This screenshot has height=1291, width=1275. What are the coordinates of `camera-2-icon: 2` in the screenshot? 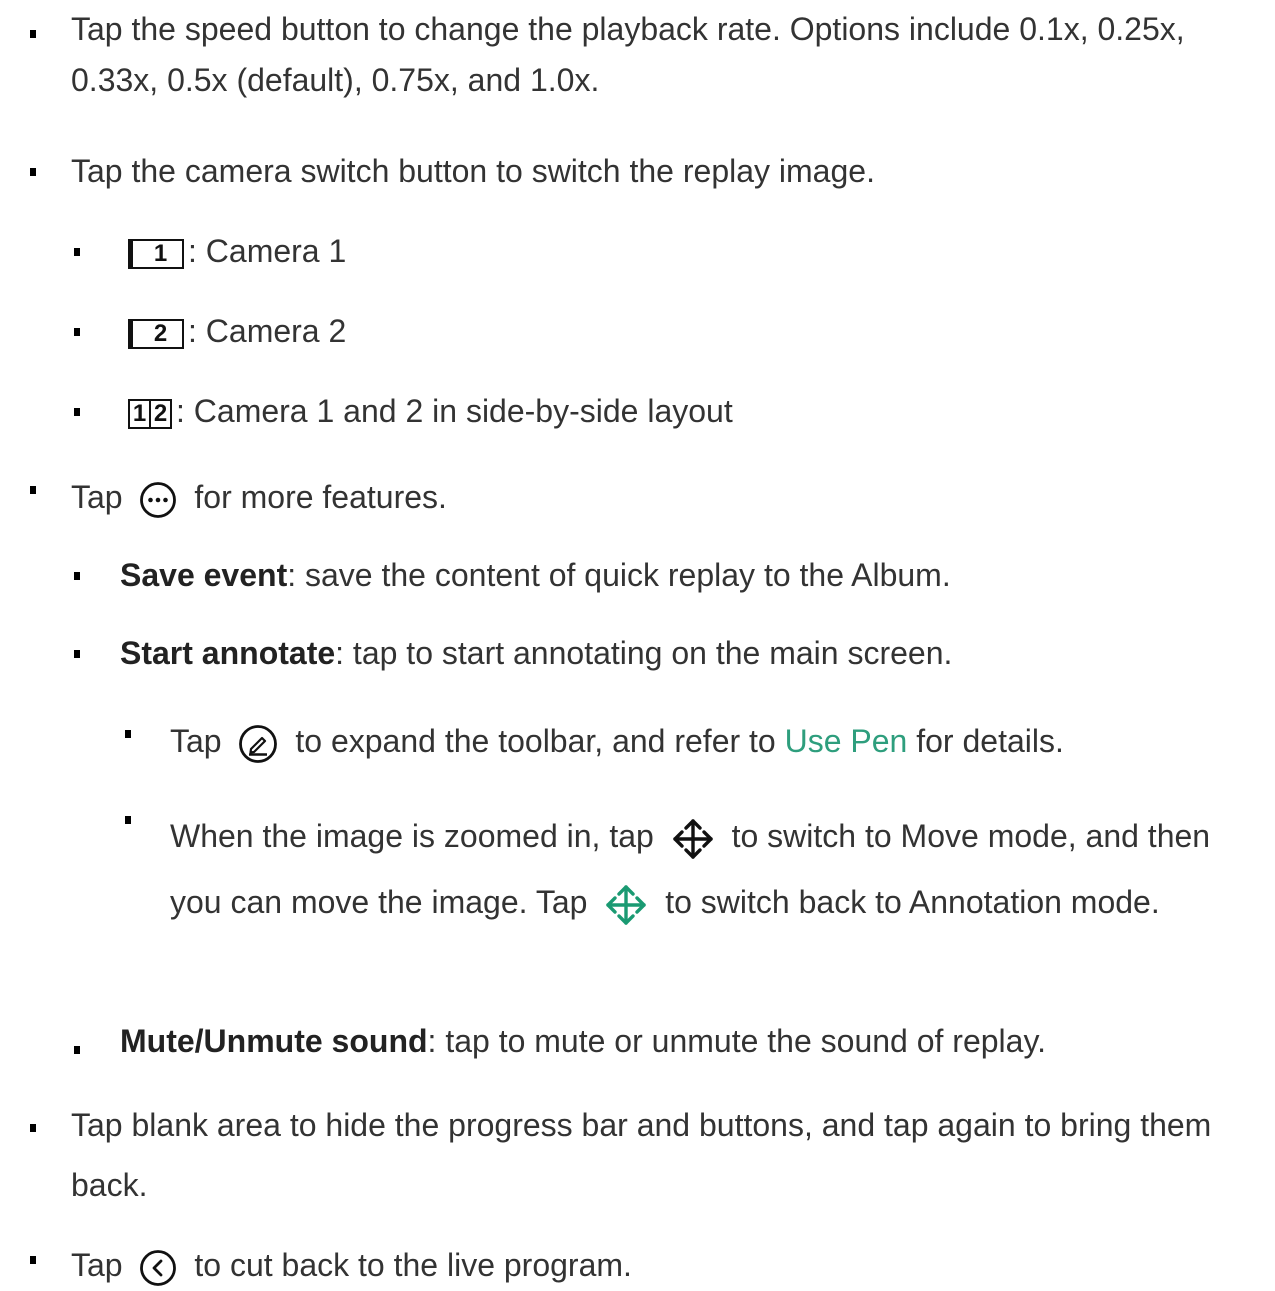 It's located at (156, 333).